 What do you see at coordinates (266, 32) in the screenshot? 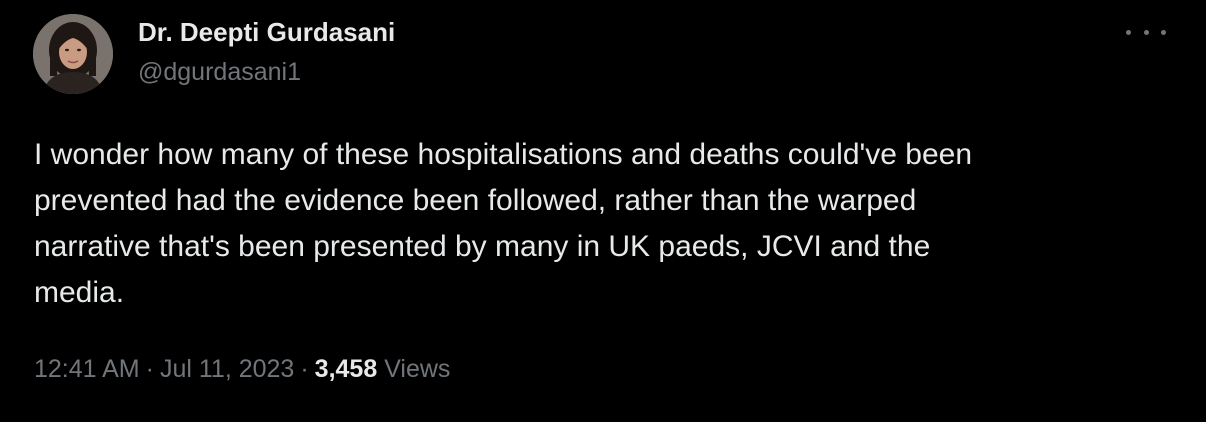
I see `author-name: Dr. Deepti Gurdasani` at bounding box center [266, 32].